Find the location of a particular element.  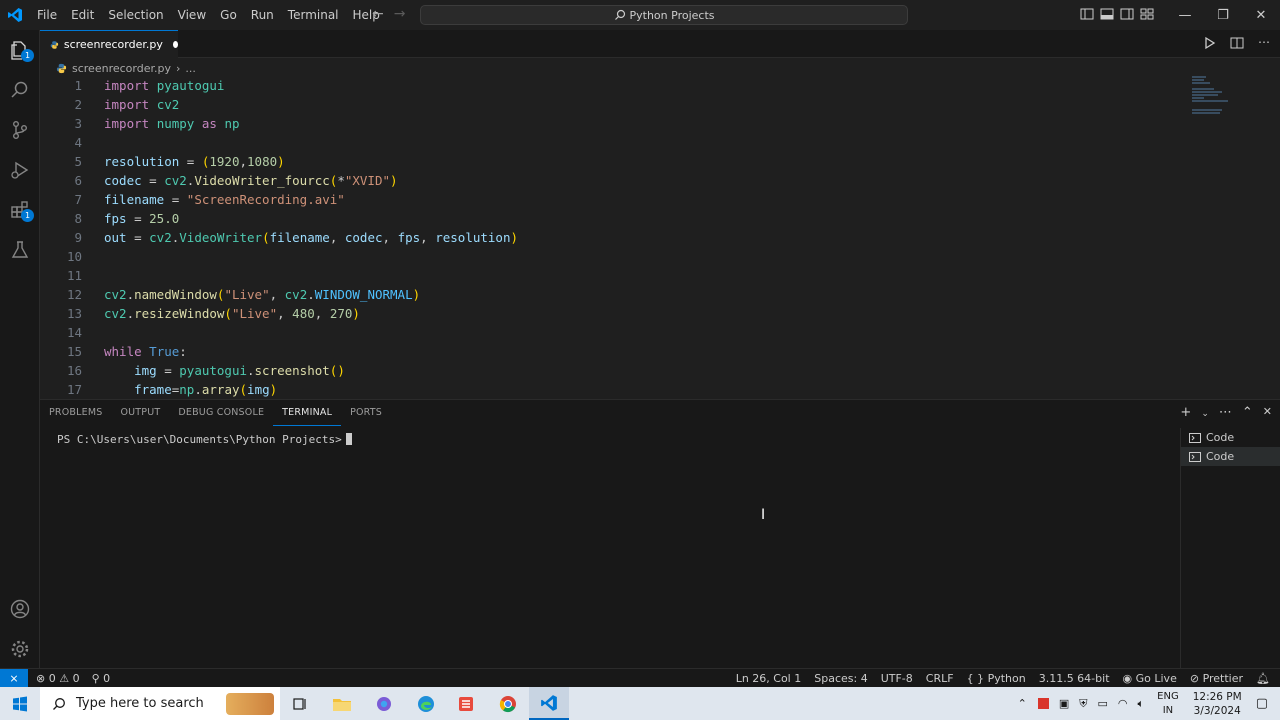

task-view-icon is located at coordinates (300, 703).